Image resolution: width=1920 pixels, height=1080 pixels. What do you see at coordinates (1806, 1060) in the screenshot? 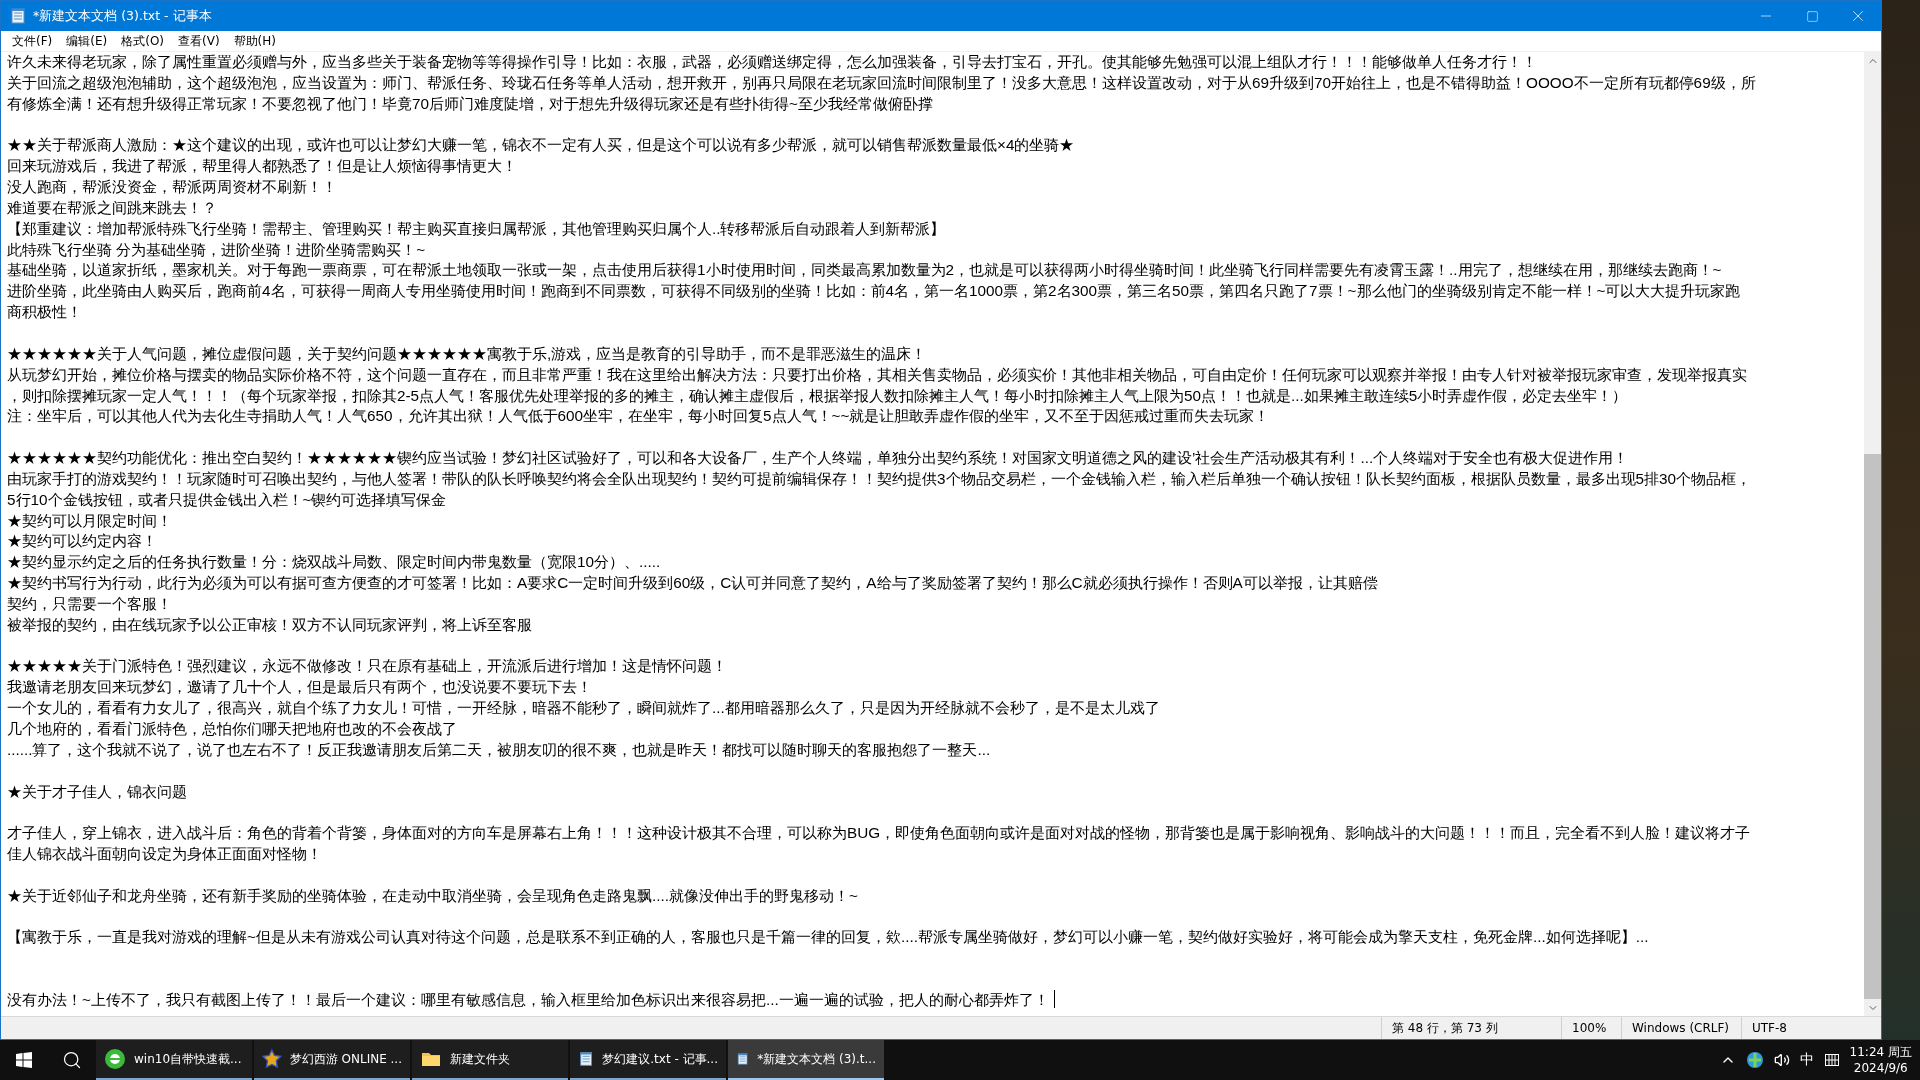
I see `ime-indicator: 中` at bounding box center [1806, 1060].